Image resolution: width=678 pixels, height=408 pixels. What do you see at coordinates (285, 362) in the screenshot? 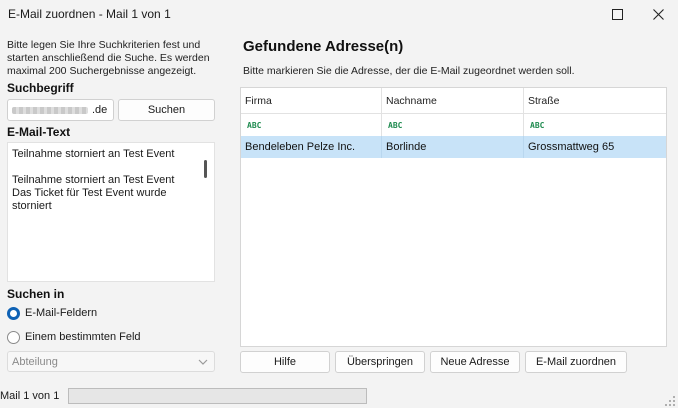
I see `help-button: Hilfe` at bounding box center [285, 362].